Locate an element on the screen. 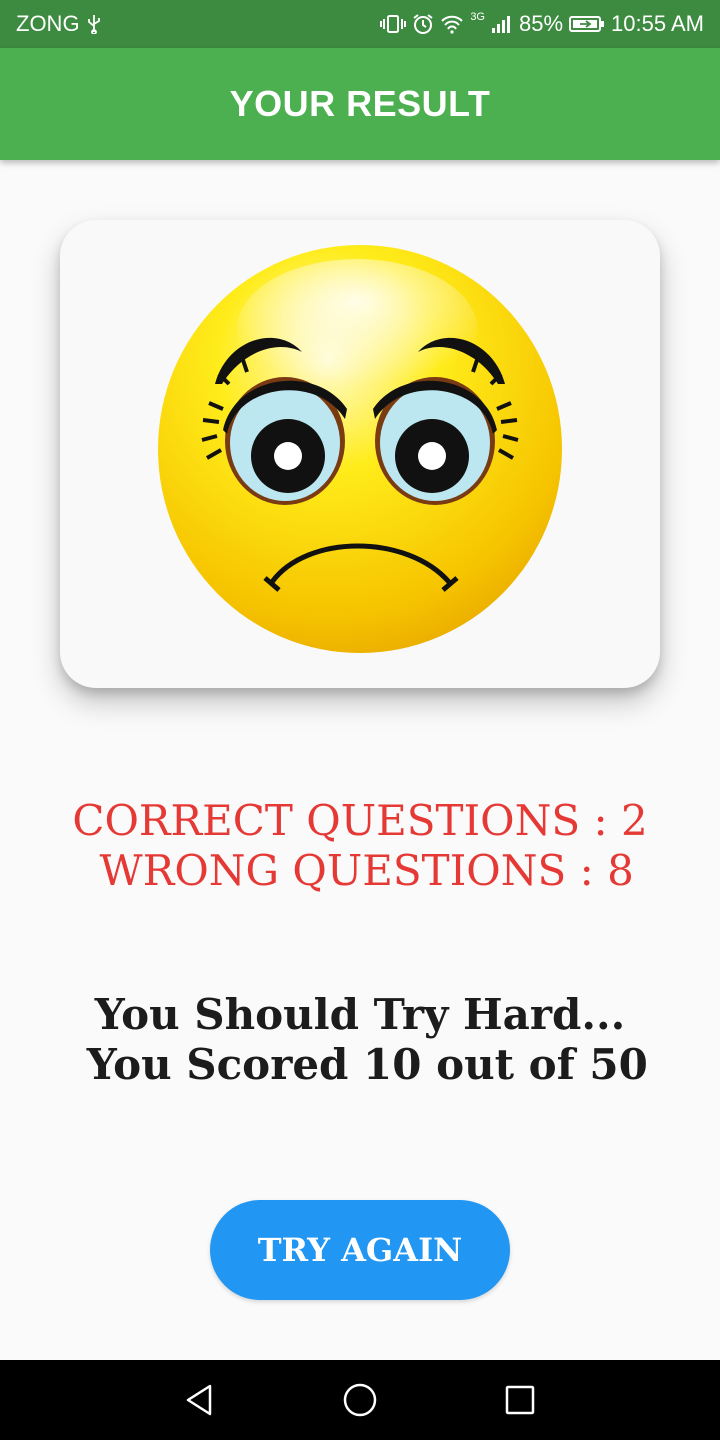 This screenshot has width=720, height=1440. signal-icon is located at coordinates (502, 24).